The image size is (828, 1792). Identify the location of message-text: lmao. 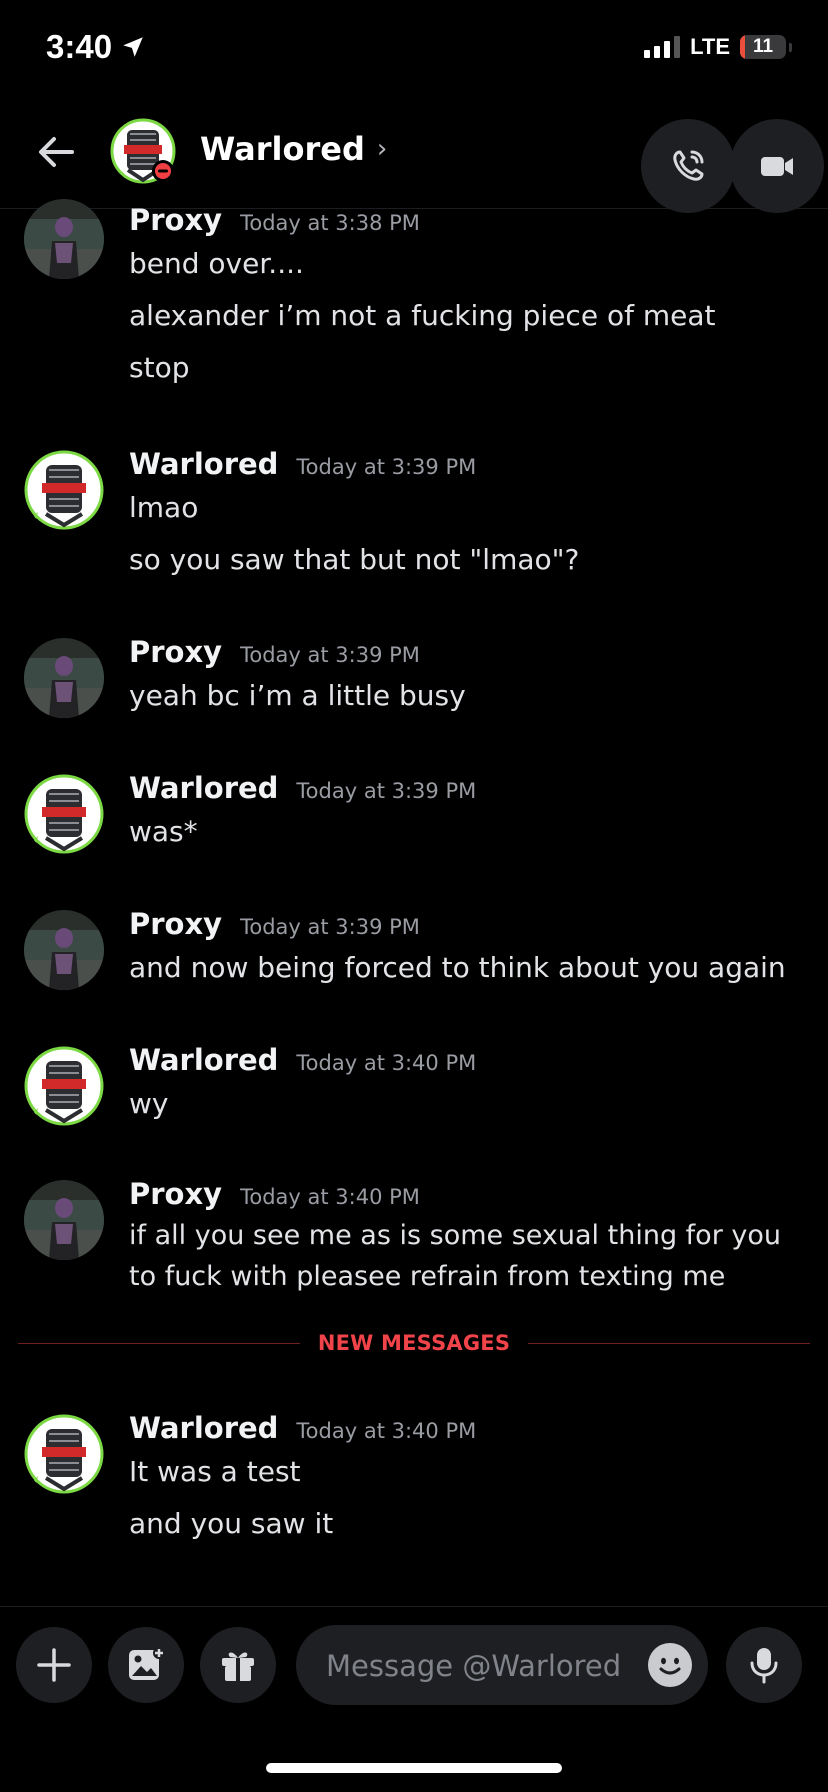
(163, 507).